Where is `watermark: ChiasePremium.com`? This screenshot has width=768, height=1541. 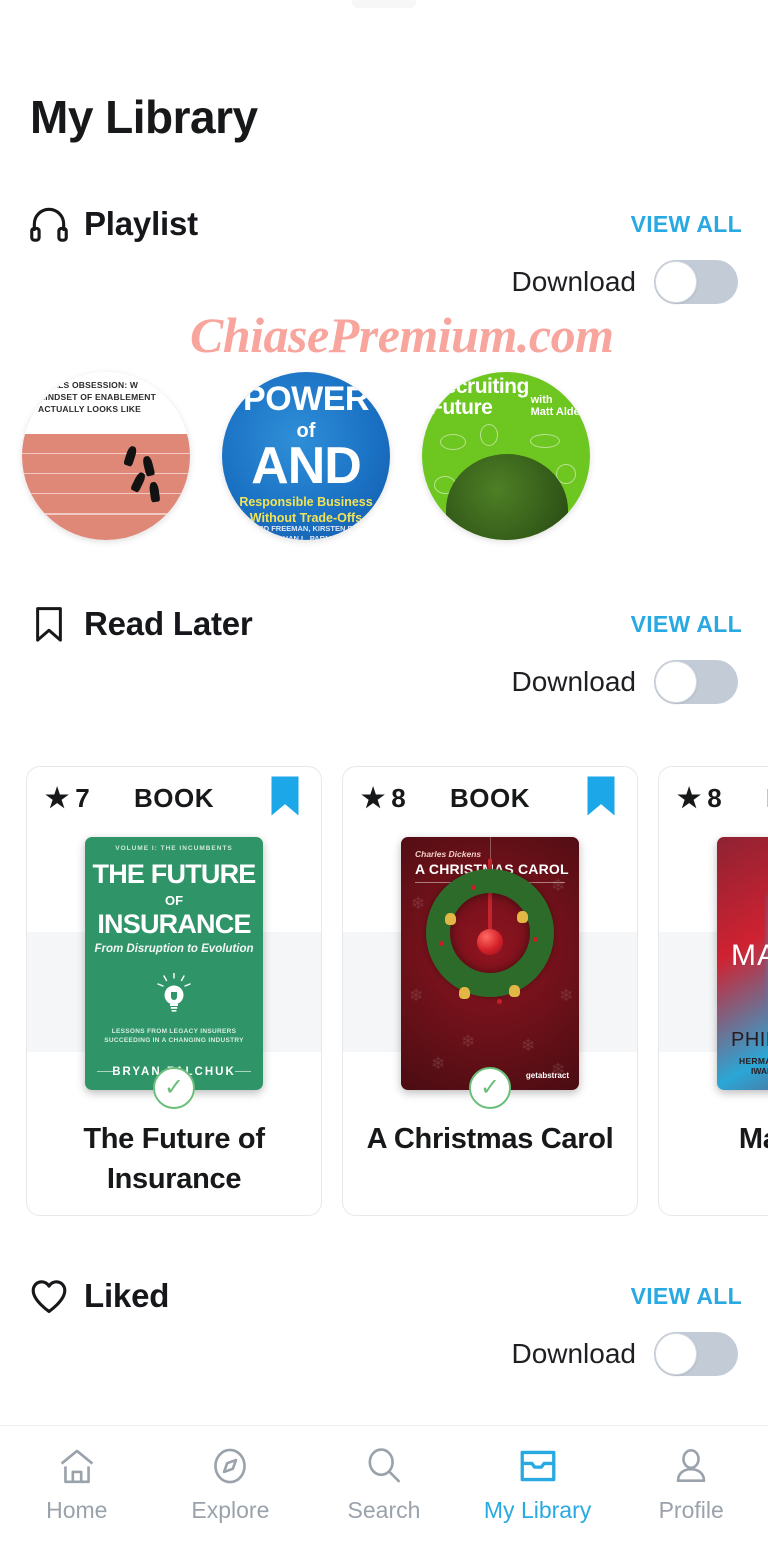 watermark: ChiasePremium.com is located at coordinates (402, 335).